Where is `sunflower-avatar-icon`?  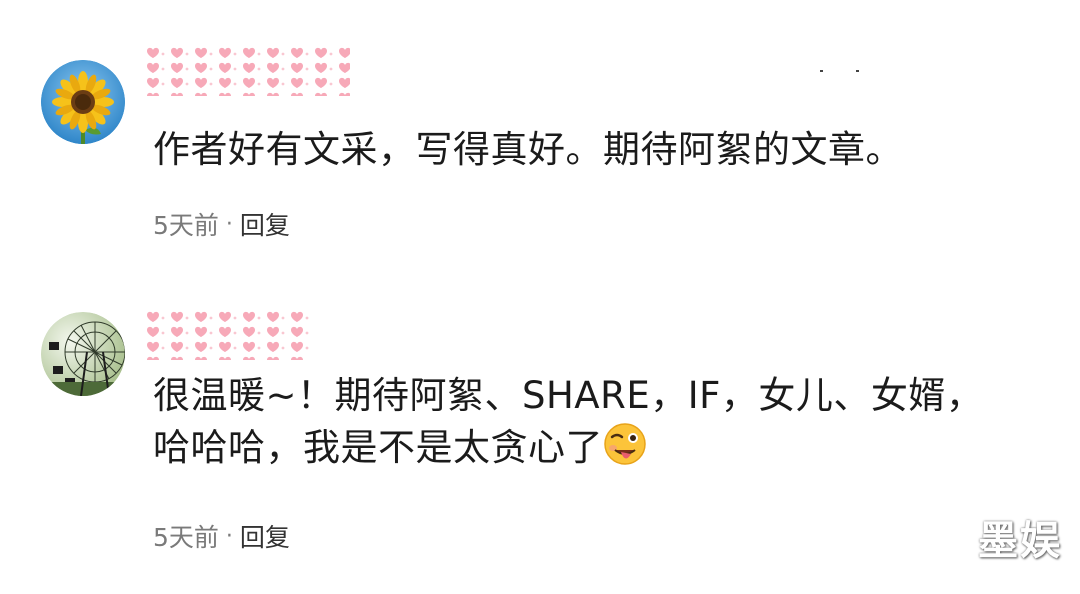
sunflower-avatar-icon is located at coordinates (83, 102).